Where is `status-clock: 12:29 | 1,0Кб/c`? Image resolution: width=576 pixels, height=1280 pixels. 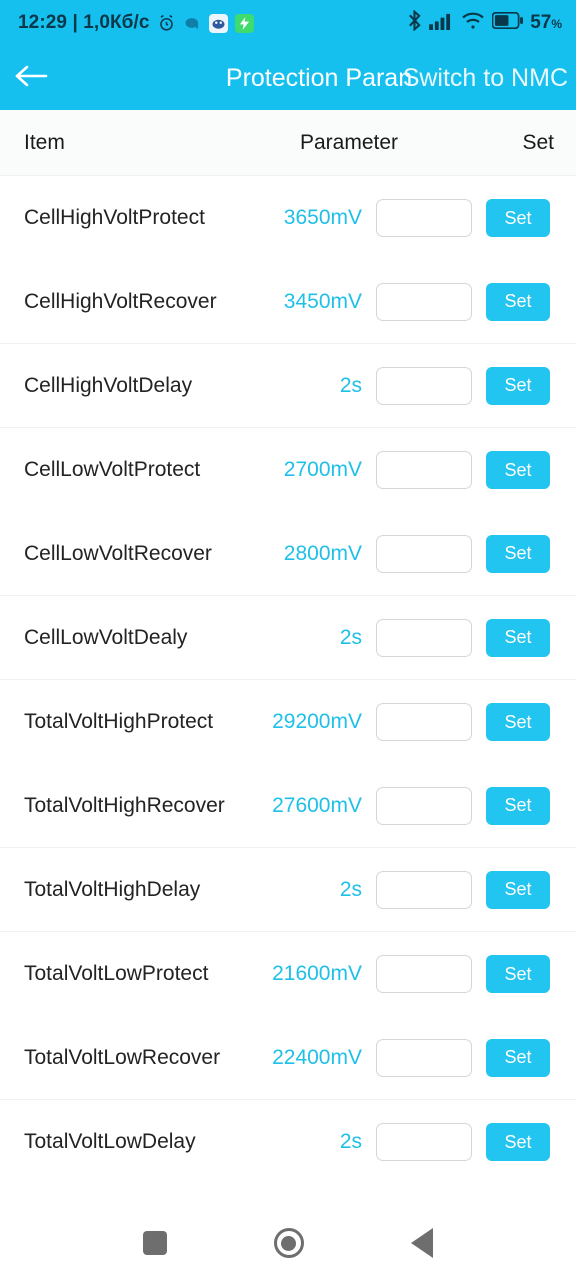 status-clock: 12:29 | 1,0Кб/c is located at coordinates (84, 22).